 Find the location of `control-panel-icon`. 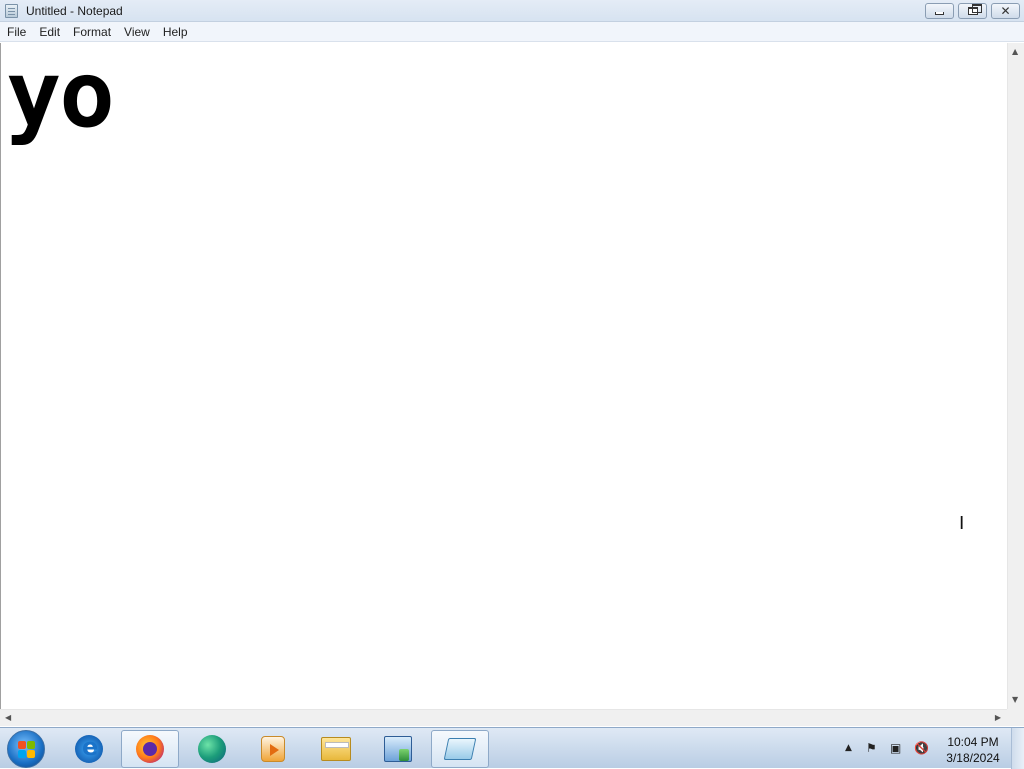

control-panel-icon is located at coordinates (398, 749).